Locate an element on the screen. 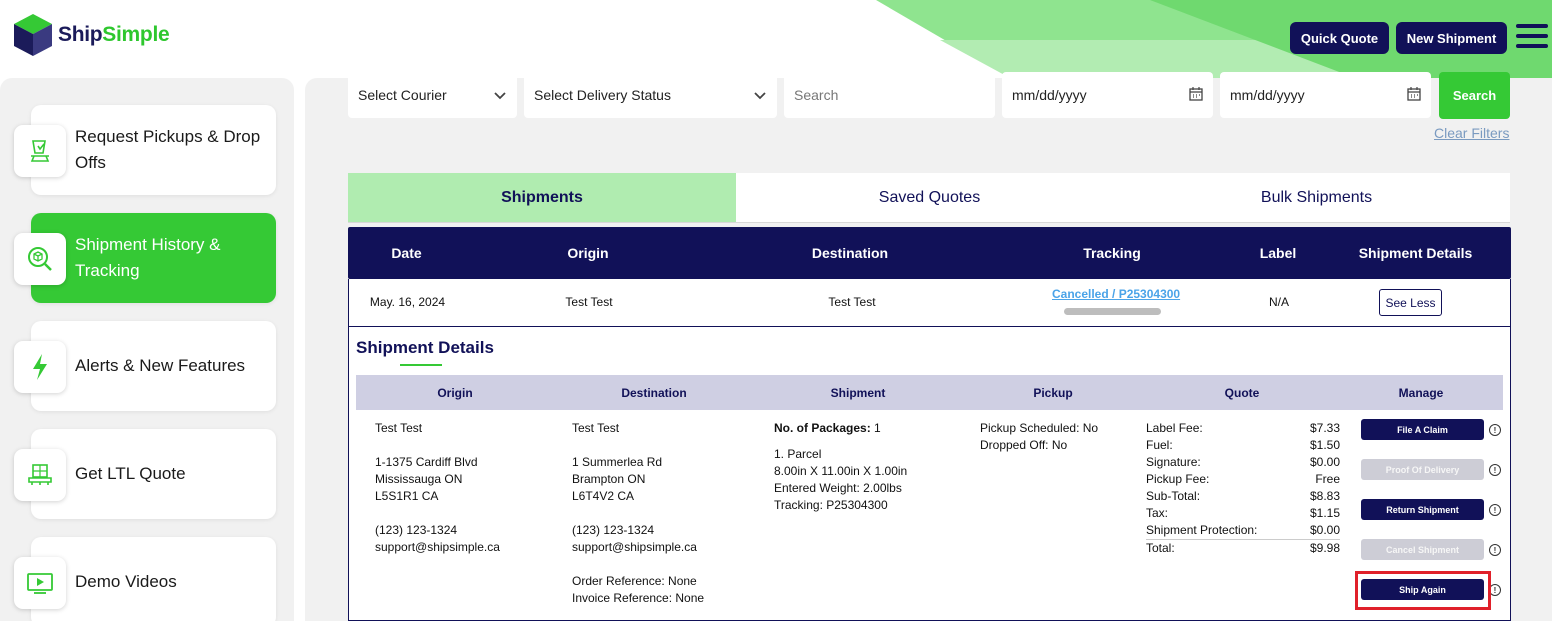 The height and width of the screenshot is (621, 1552). details-header-origin: Origin is located at coordinates (455, 392).